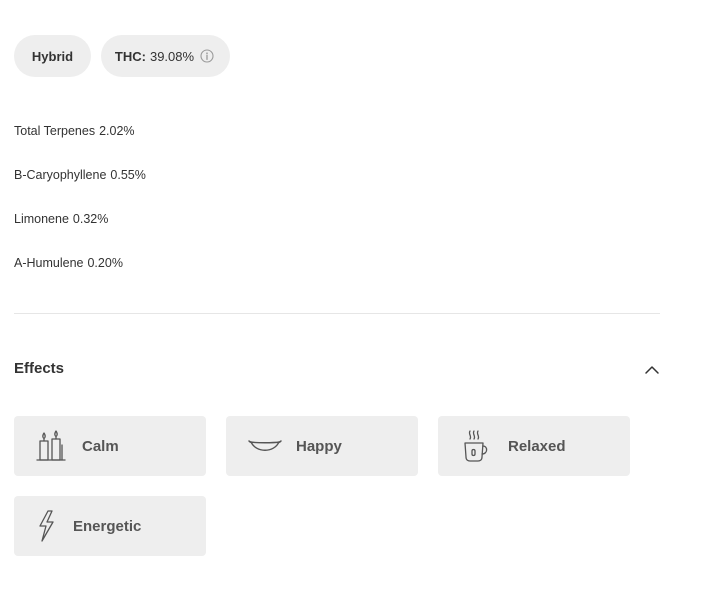 This screenshot has height=611, width=712. What do you see at coordinates (130, 56) in the screenshot?
I see `thc-label: THC:` at bounding box center [130, 56].